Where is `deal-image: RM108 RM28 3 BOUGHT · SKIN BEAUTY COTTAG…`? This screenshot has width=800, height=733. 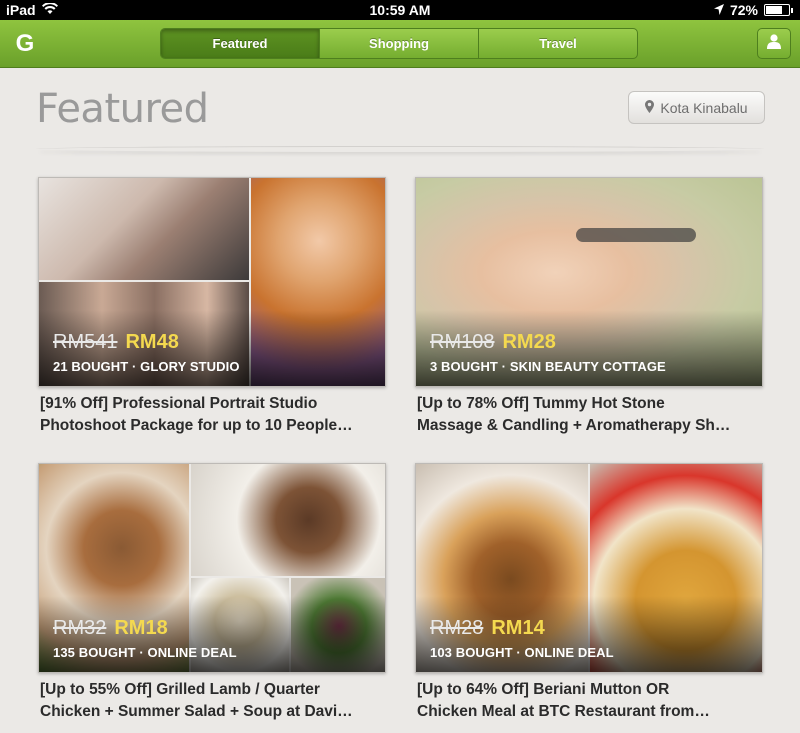
deal-image: RM108 RM28 3 BOUGHT · SKIN BEAUTY COTTAG… is located at coordinates (589, 282).